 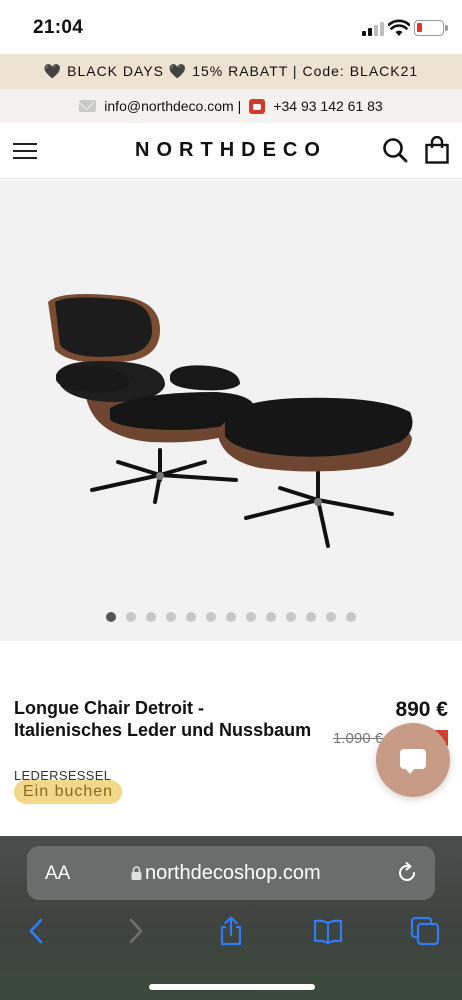 I want to click on chat-bubble-icon, so click(x=413, y=761).